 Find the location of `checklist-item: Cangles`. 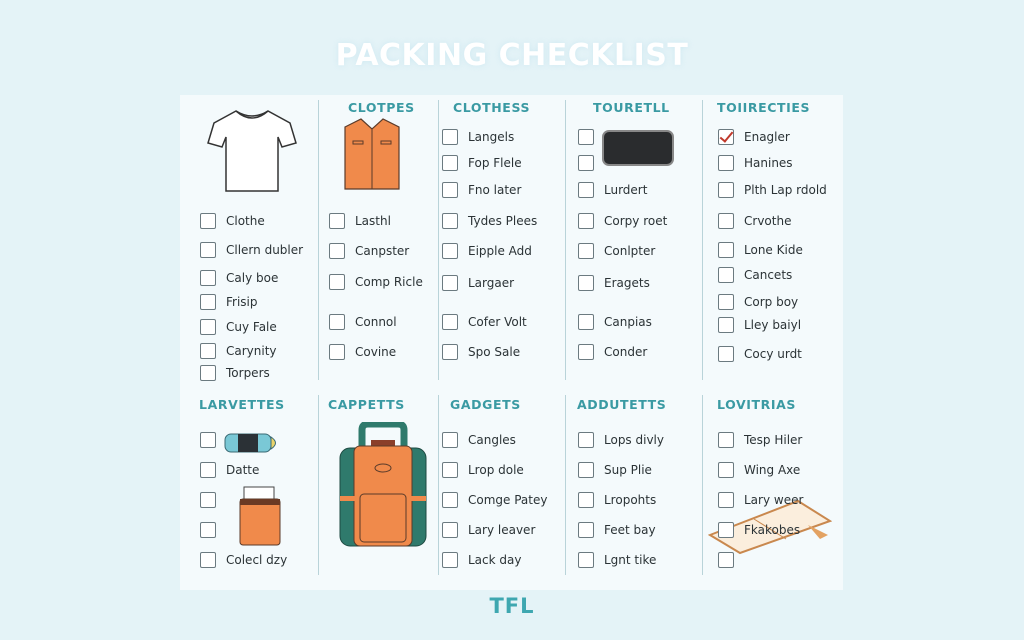

checklist-item: Cangles is located at coordinates (479, 440).